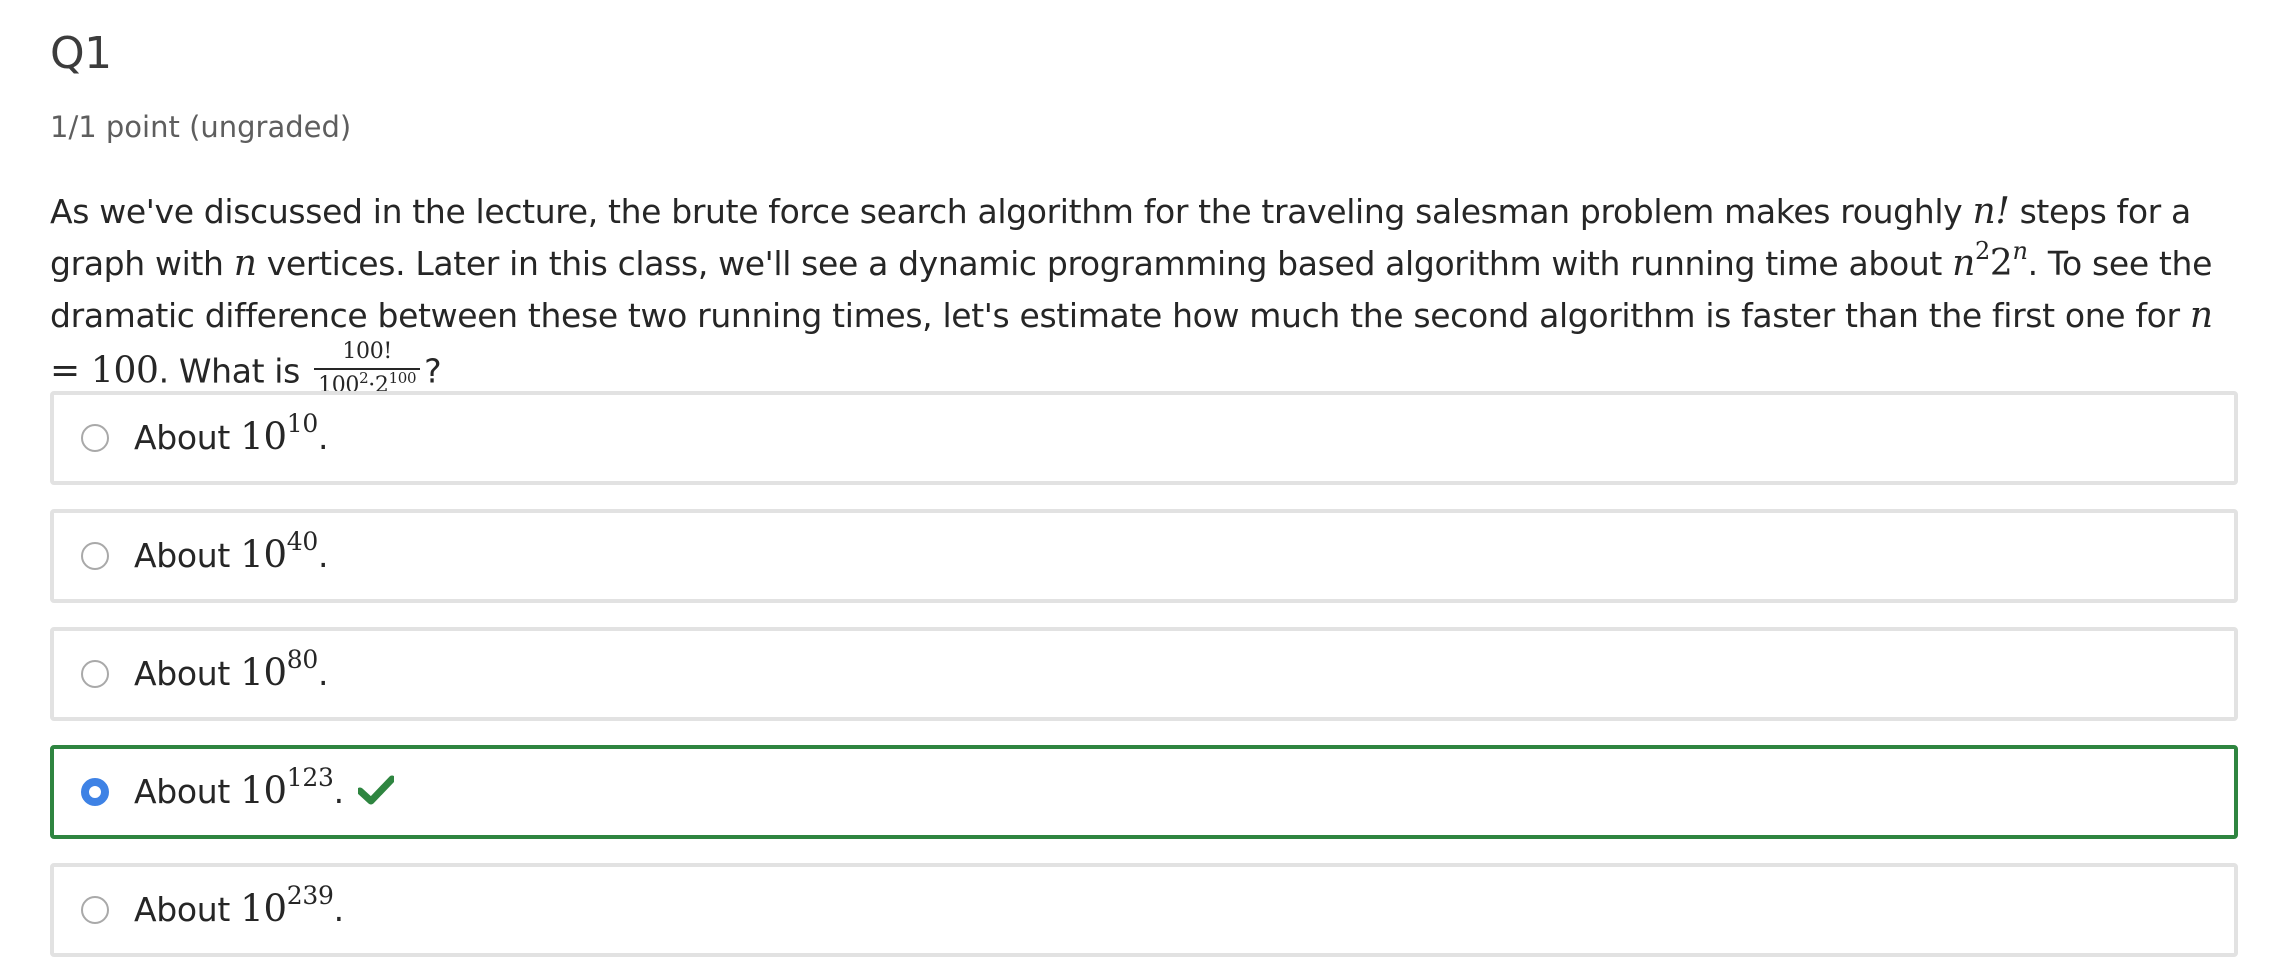 The height and width of the screenshot is (970, 2290). I want to click on denominator-exponent: 100, so click(402, 378).